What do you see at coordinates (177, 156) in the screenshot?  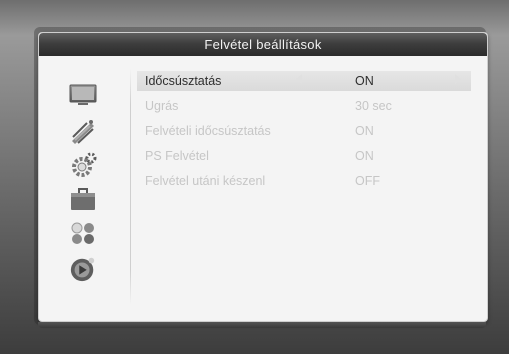 I see `menu-row-label: PS Felvétel` at bounding box center [177, 156].